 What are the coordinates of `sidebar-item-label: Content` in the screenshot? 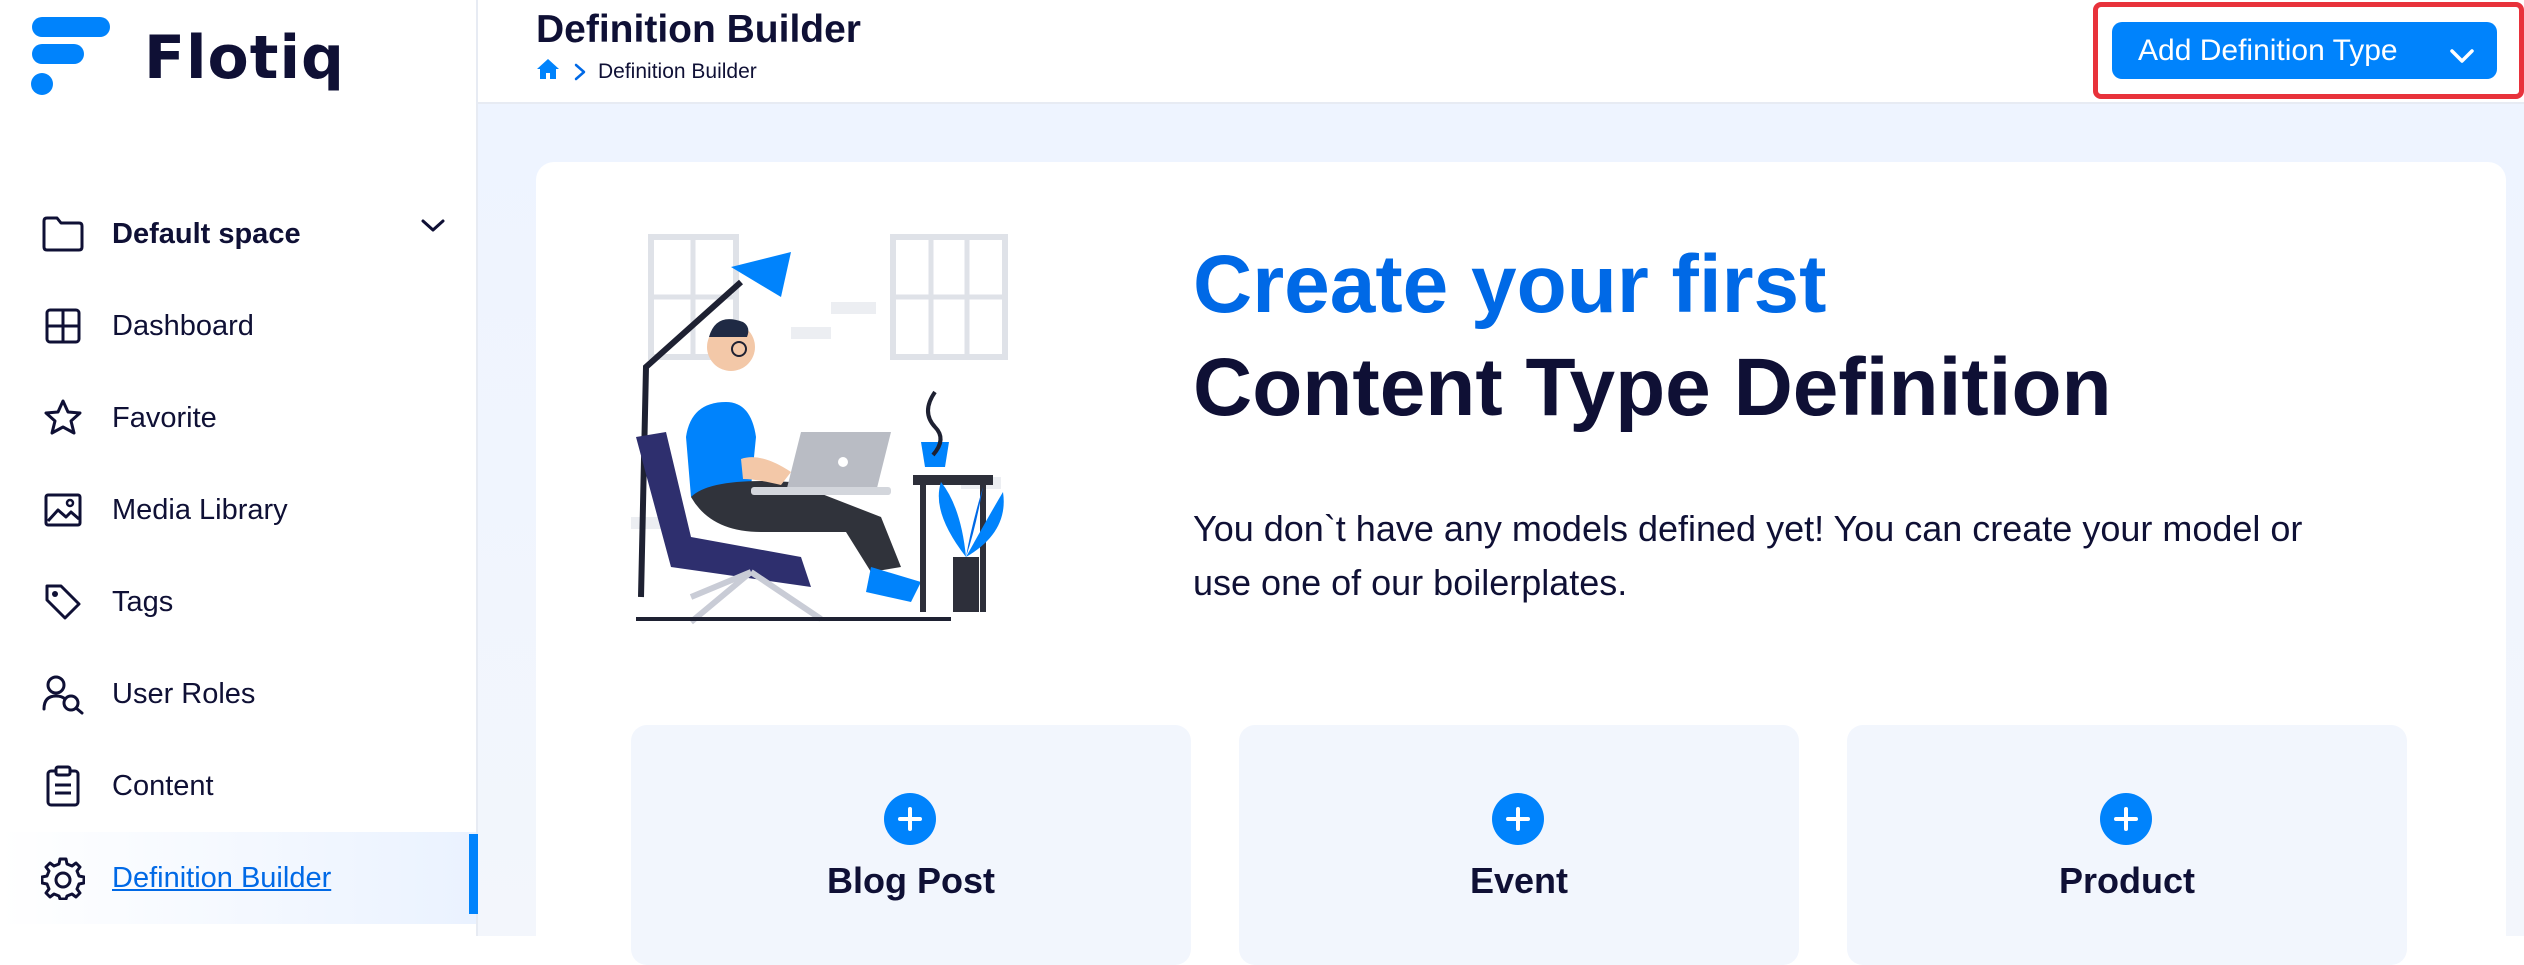 It's located at (163, 785).